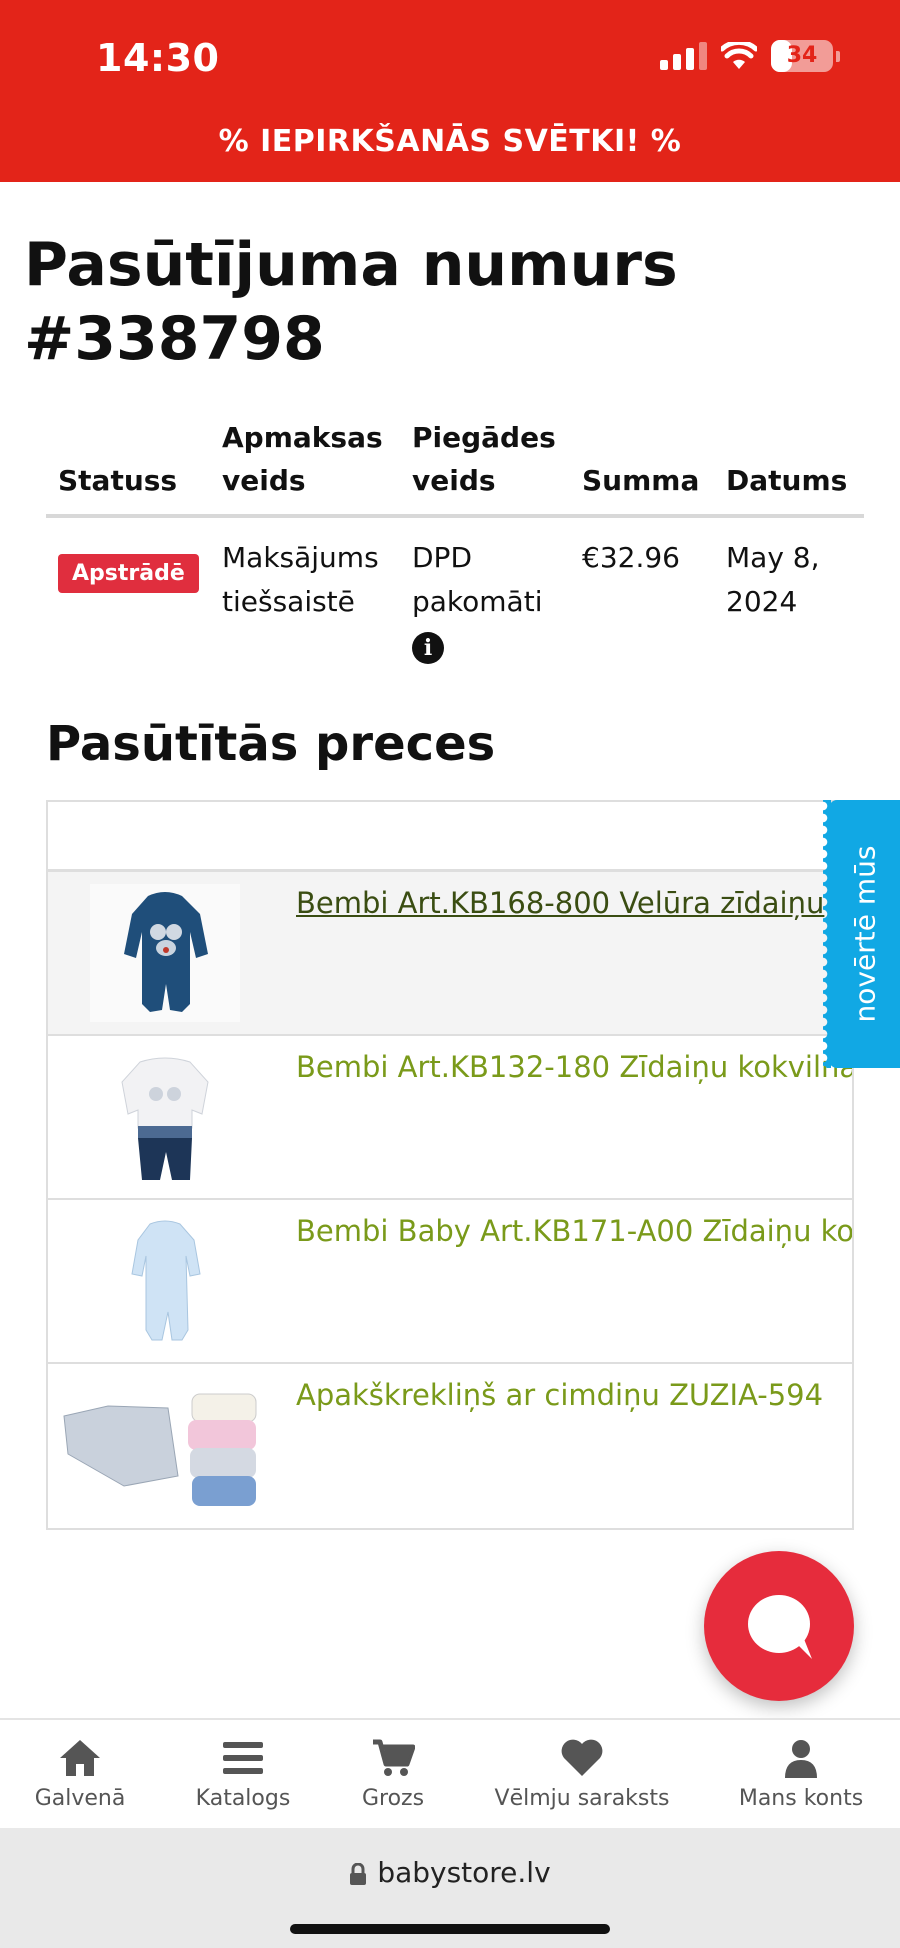 This screenshot has width=900, height=1948. What do you see at coordinates (118, 480) in the screenshot?
I see `header-status: Statuss` at bounding box center [118, 480].